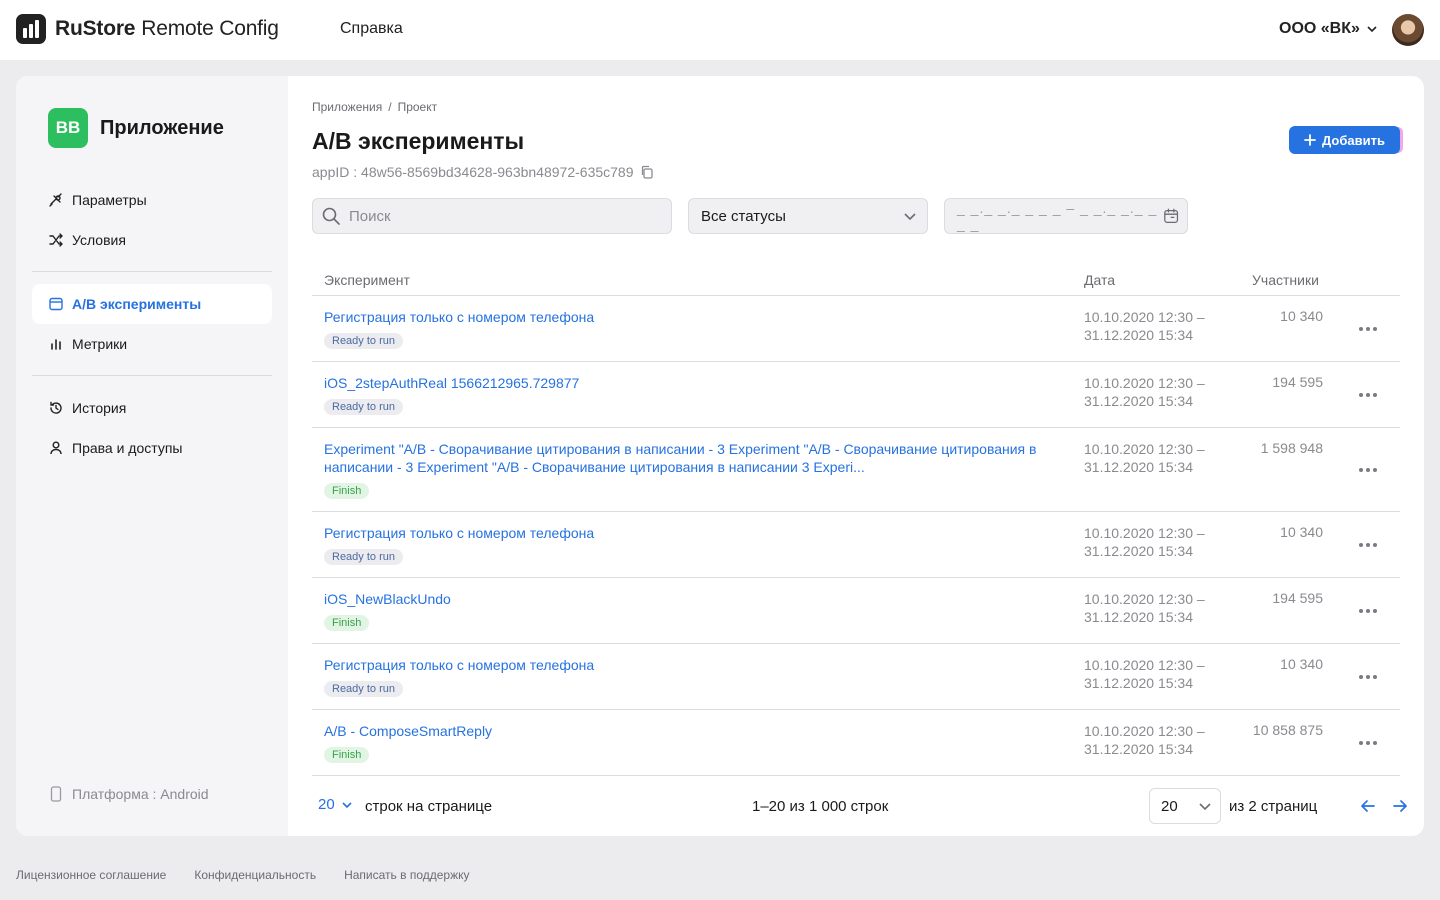 The height and width of the screenshot is (900, 1440). Describe the element at coordinates (910, 217) in the screenshot. I see `chevron-down-icon` at that location.